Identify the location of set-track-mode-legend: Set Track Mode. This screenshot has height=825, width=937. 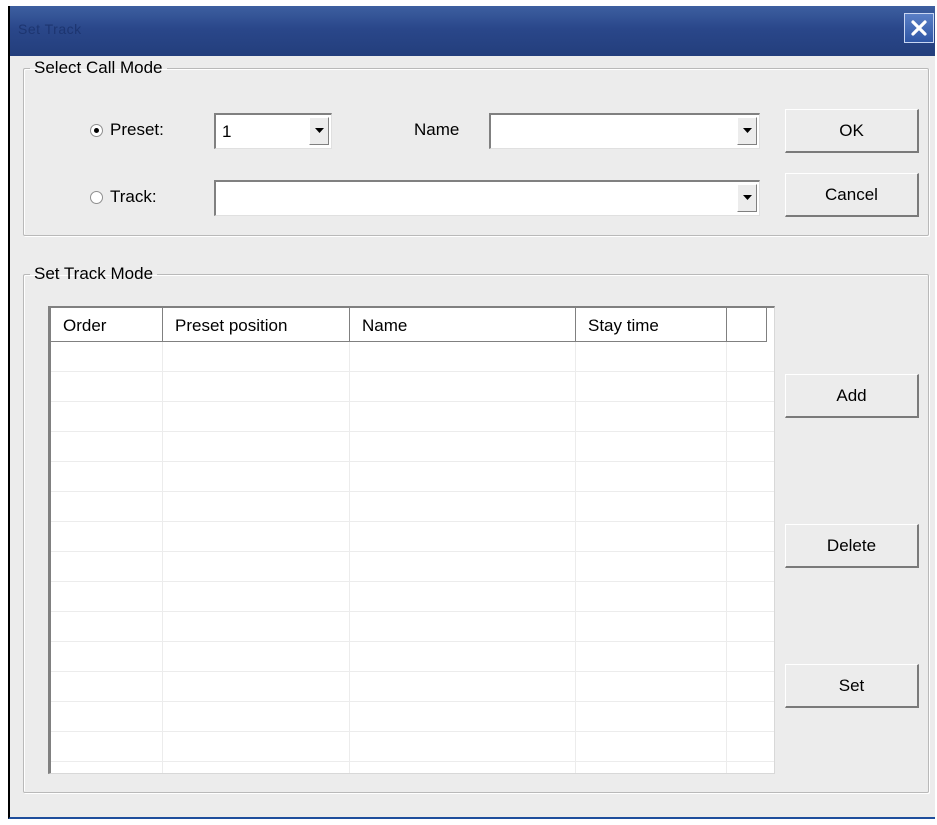
(94, 273).